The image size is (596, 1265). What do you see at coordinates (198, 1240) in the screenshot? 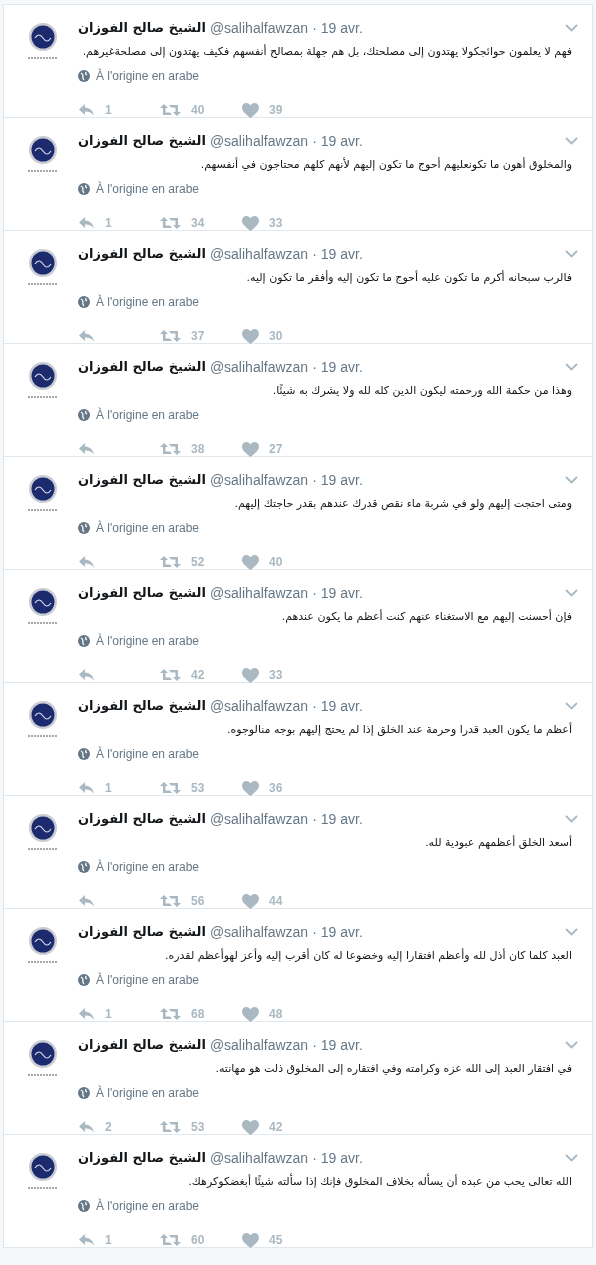
I see `retweet-count: 60` at bounding box center [198, 1240].